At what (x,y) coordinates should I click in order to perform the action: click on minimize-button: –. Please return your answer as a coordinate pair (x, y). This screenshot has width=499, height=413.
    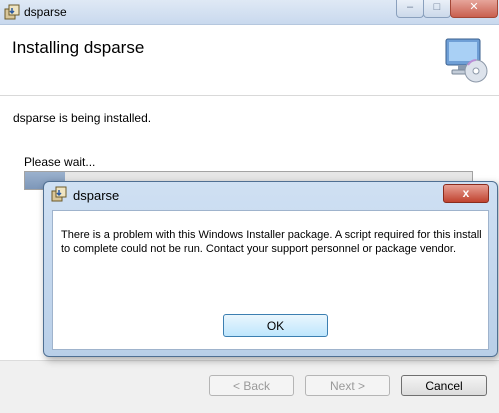
    Looking at the image, I should click on (410, 9).